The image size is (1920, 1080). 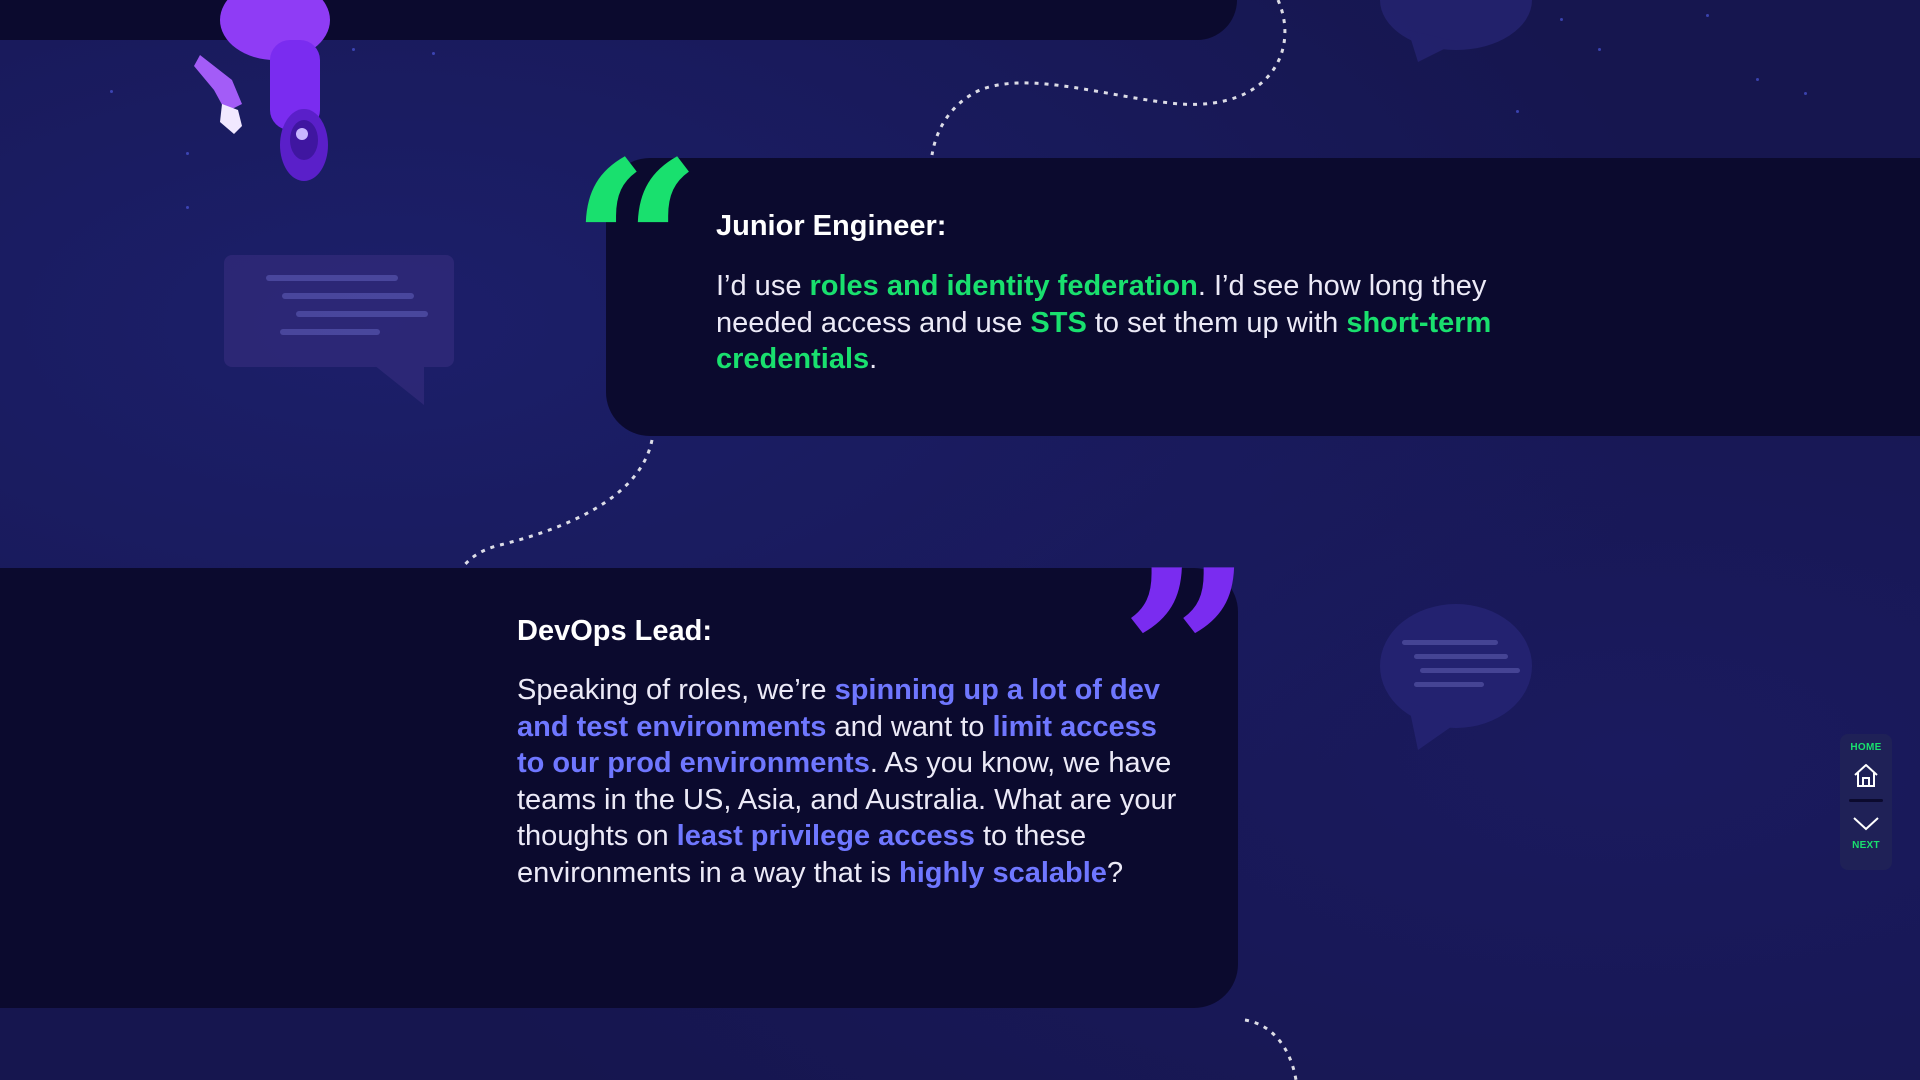 What do you see at coordinates (763, 286) in the screenshot?
I see `quote-text-segment: I’d use` at bounding box center [763, 286].